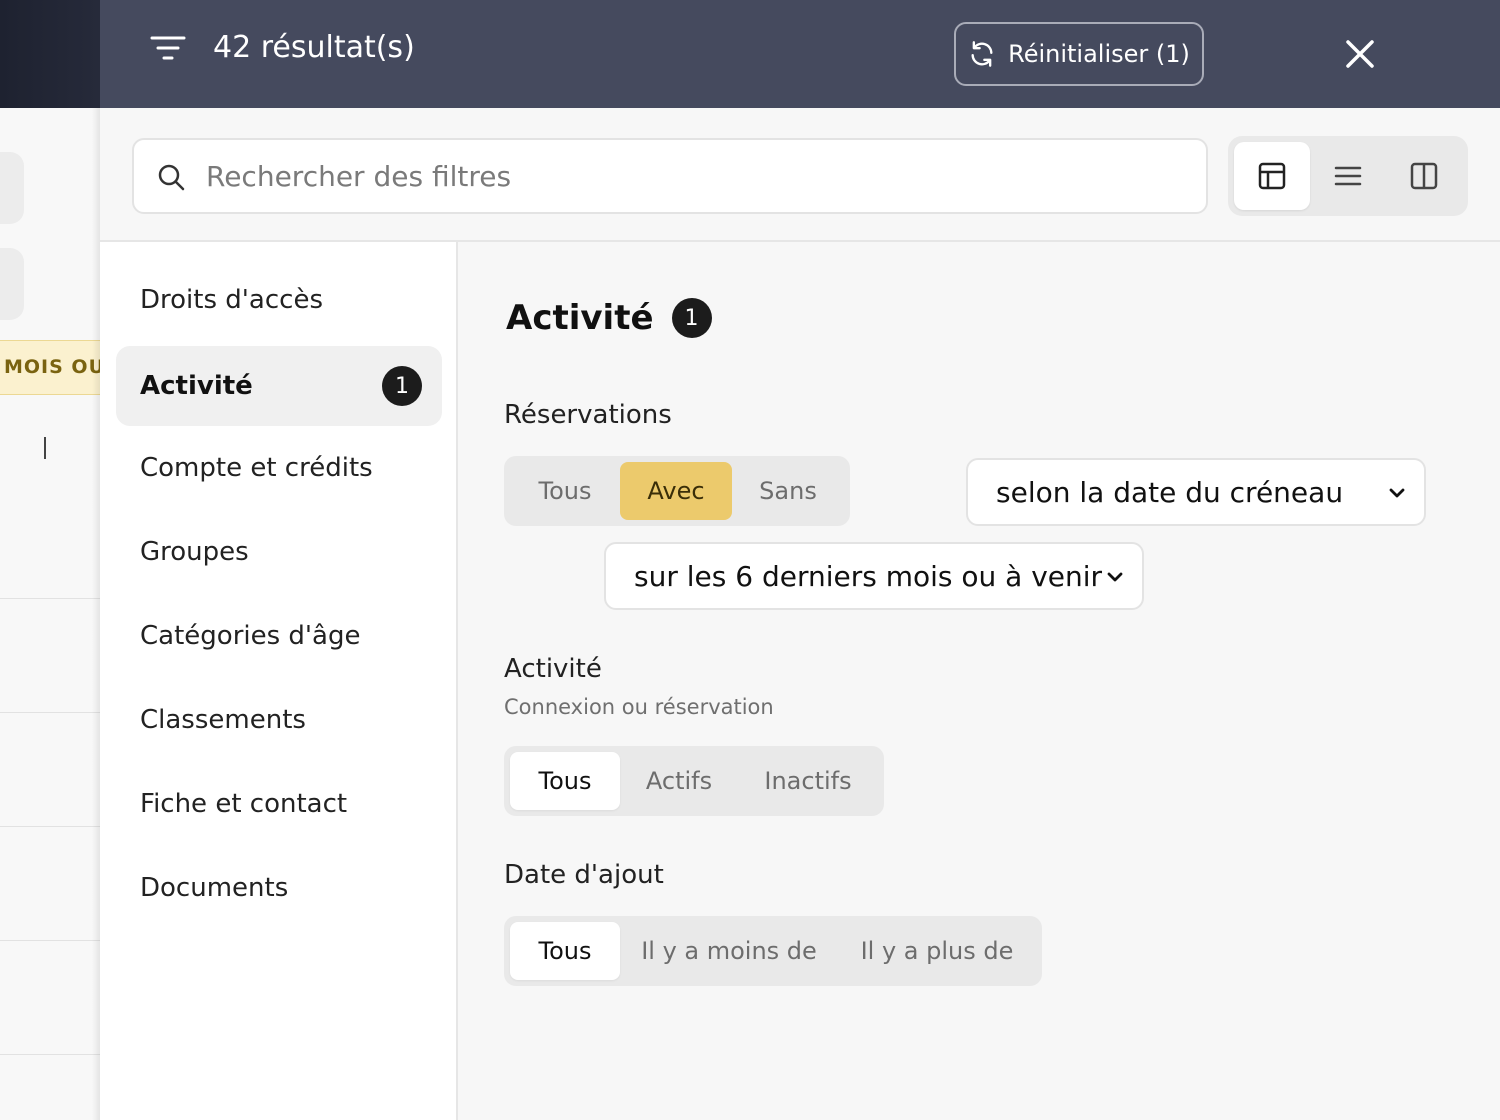 The width and height of the screenshot is (1500, 1120). I want to click on results-count: 42 résultat(s), so click(314, 47).